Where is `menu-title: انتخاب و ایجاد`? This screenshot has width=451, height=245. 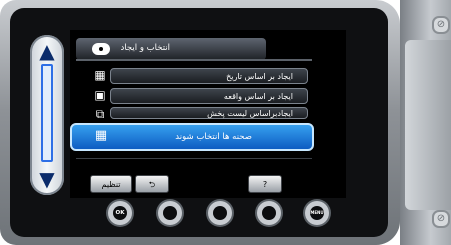
menu-title: انتخاب و ایجاد is located at coordinates (145, 48).